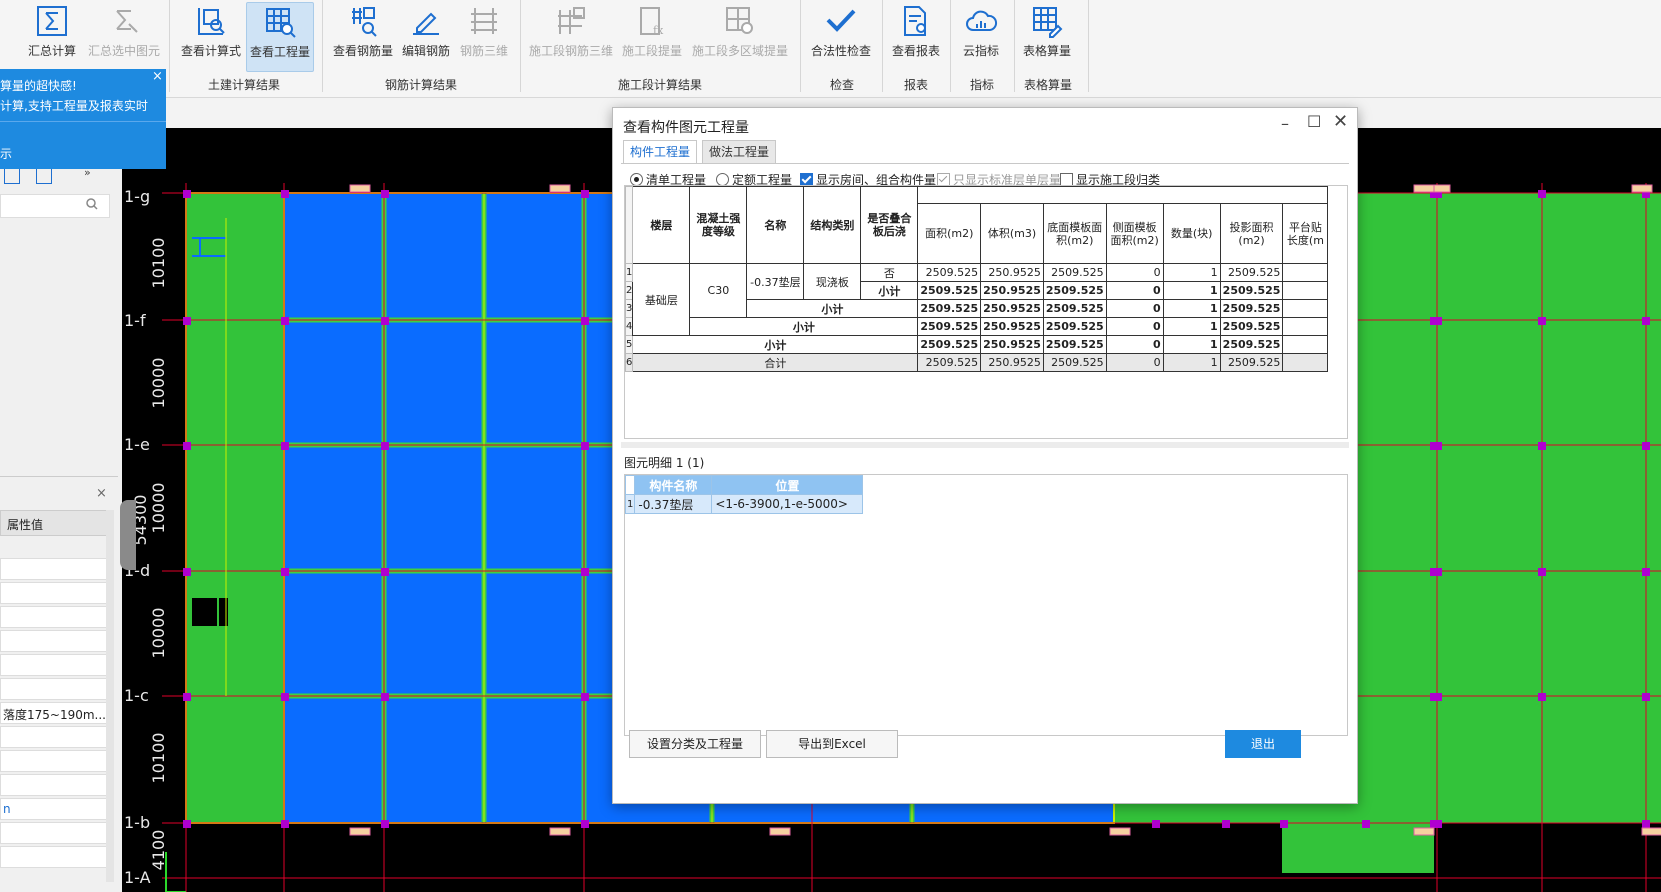 This screenshot has width=1661, height=892. I want to click on summary-selected-button: 汇总选中图元, so click(124, 36).